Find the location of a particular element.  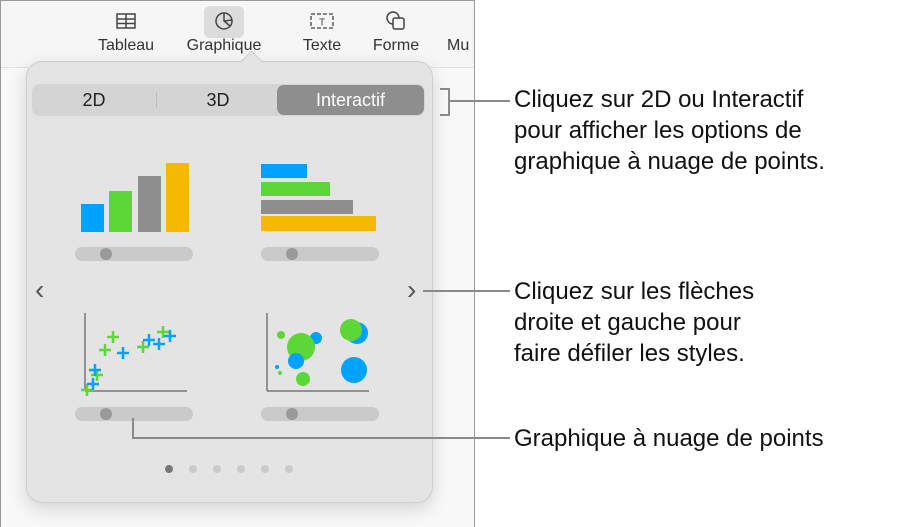

callout-line-segments is located at coordinates (480, 101).